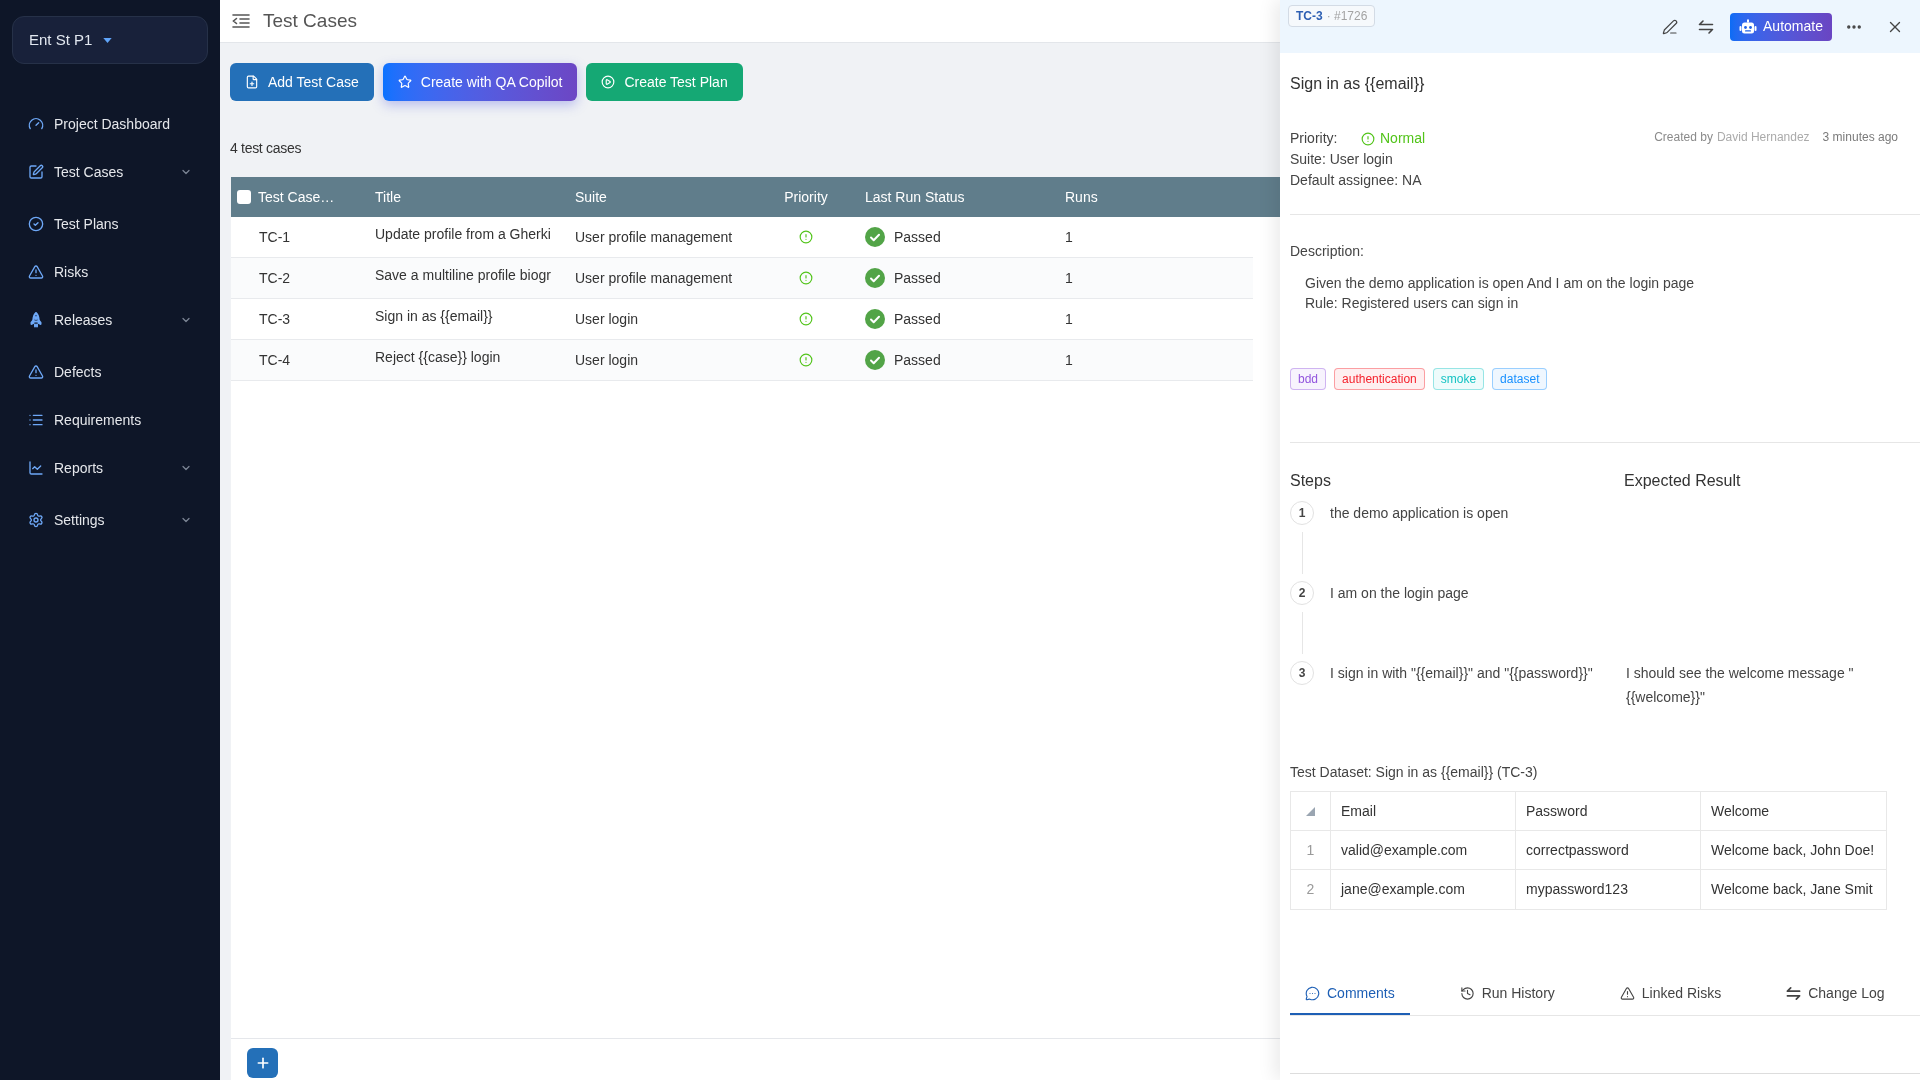 This screenshot has width=1920, height=1080. What do you see at coordinates (74, 224) in the screenshot?
I see `sidebar-item: Test Plans` at bounding box center [74, 224].